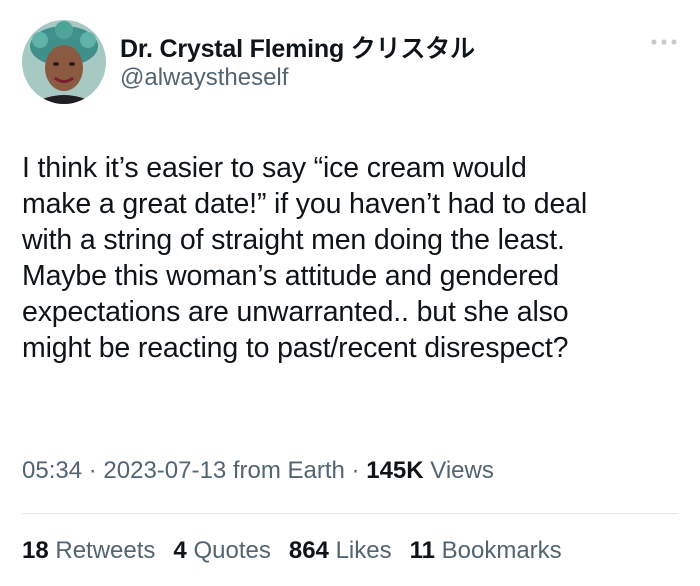 Image resolution: width=700 pixels, height=586 pixels. I want to click on retweets-stat: 18 Retweets, so click(88, 551).